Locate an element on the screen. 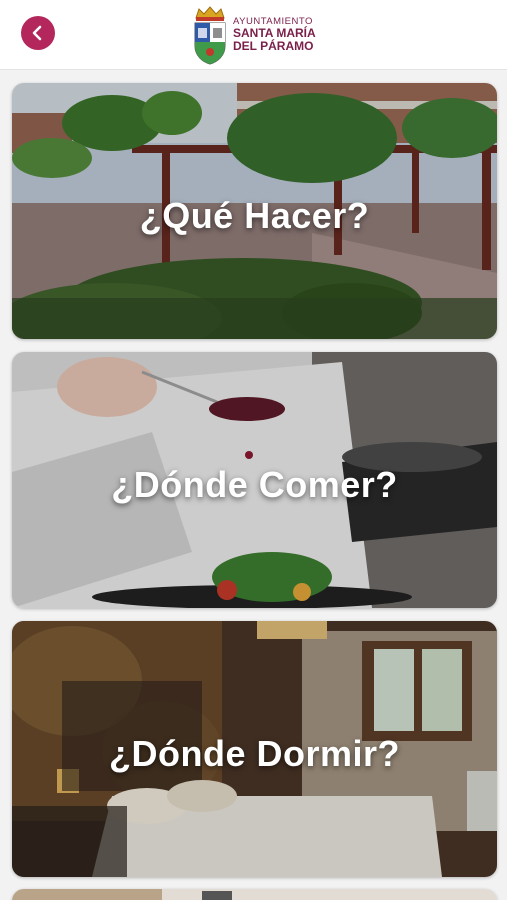 The image size is (507, 900). app-header: AYUNTAMIENTO SANTA MARÍA DEL PÁRAMO is located at coordinates (253, 35).